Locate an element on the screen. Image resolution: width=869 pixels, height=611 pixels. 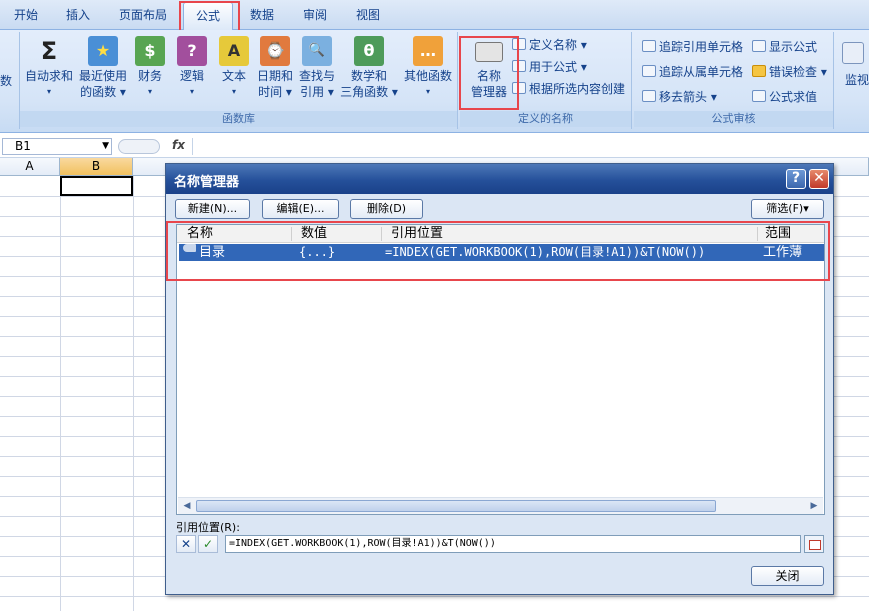
scrollbar-thumb is located at coordinates (456, 506).